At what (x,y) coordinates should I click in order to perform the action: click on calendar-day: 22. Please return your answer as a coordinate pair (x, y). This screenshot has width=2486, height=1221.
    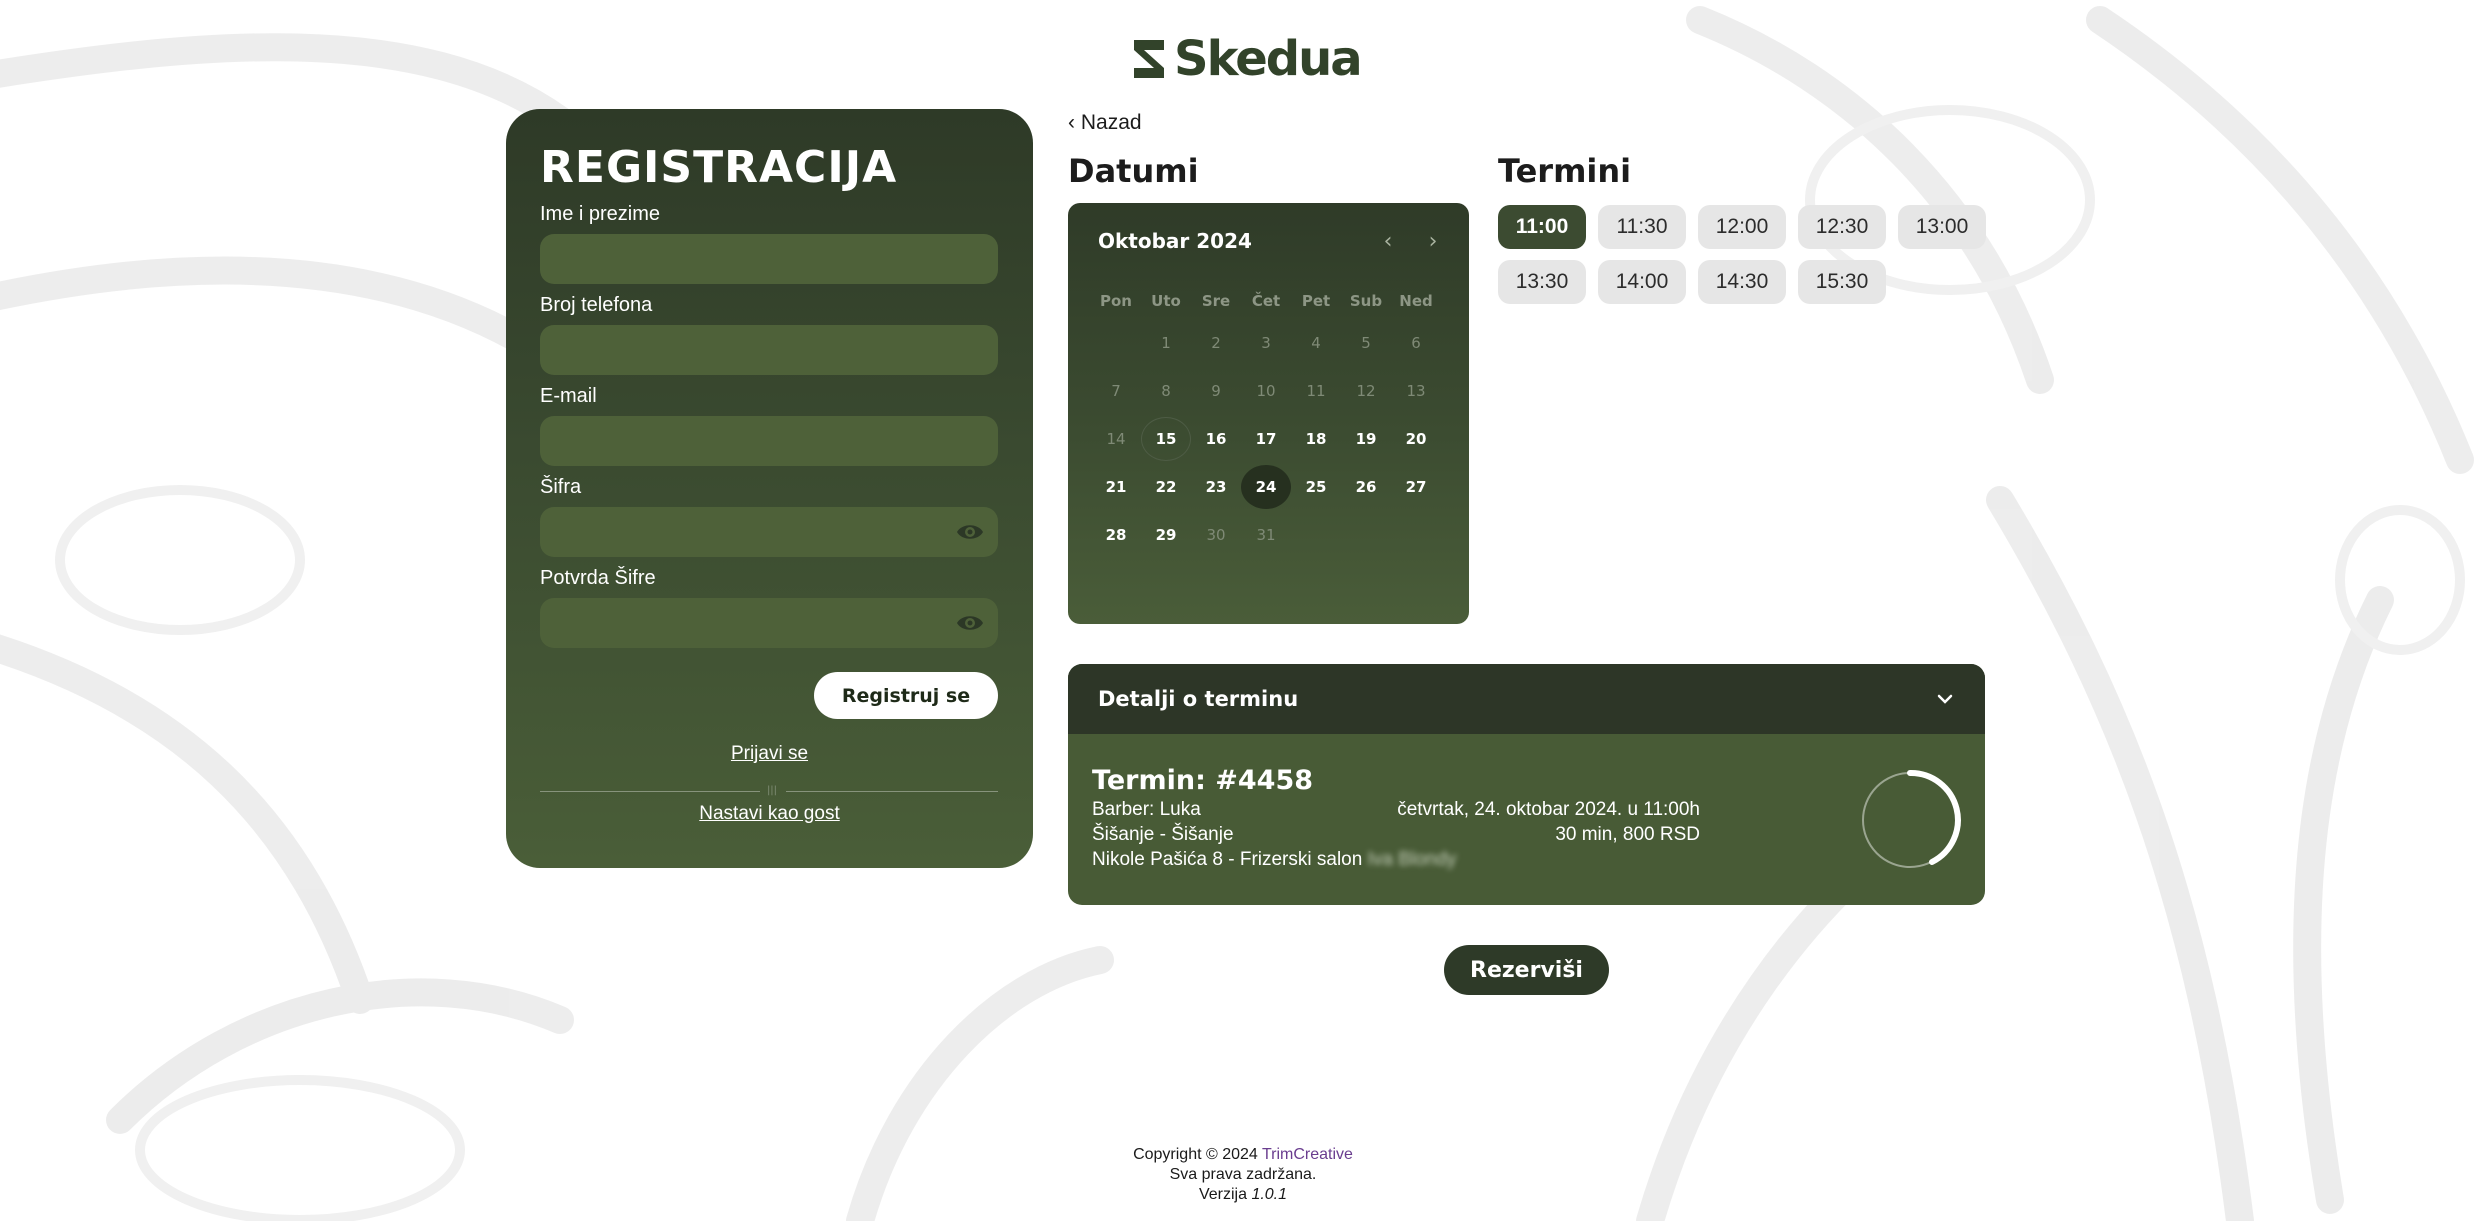
    Looking at the image, I should click on (1166, 487).